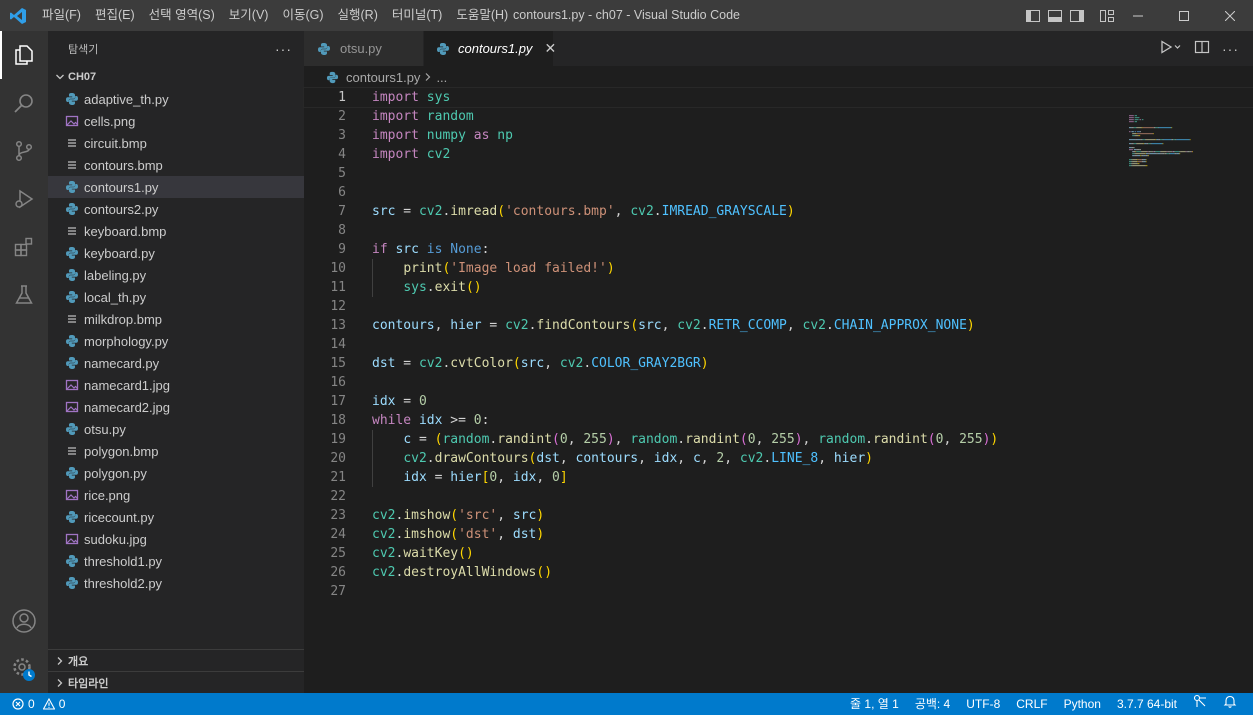  What do you see at coordinates (1174, 145) in the screenshot?
I see `minimap` at bounding box center [1174, 145].